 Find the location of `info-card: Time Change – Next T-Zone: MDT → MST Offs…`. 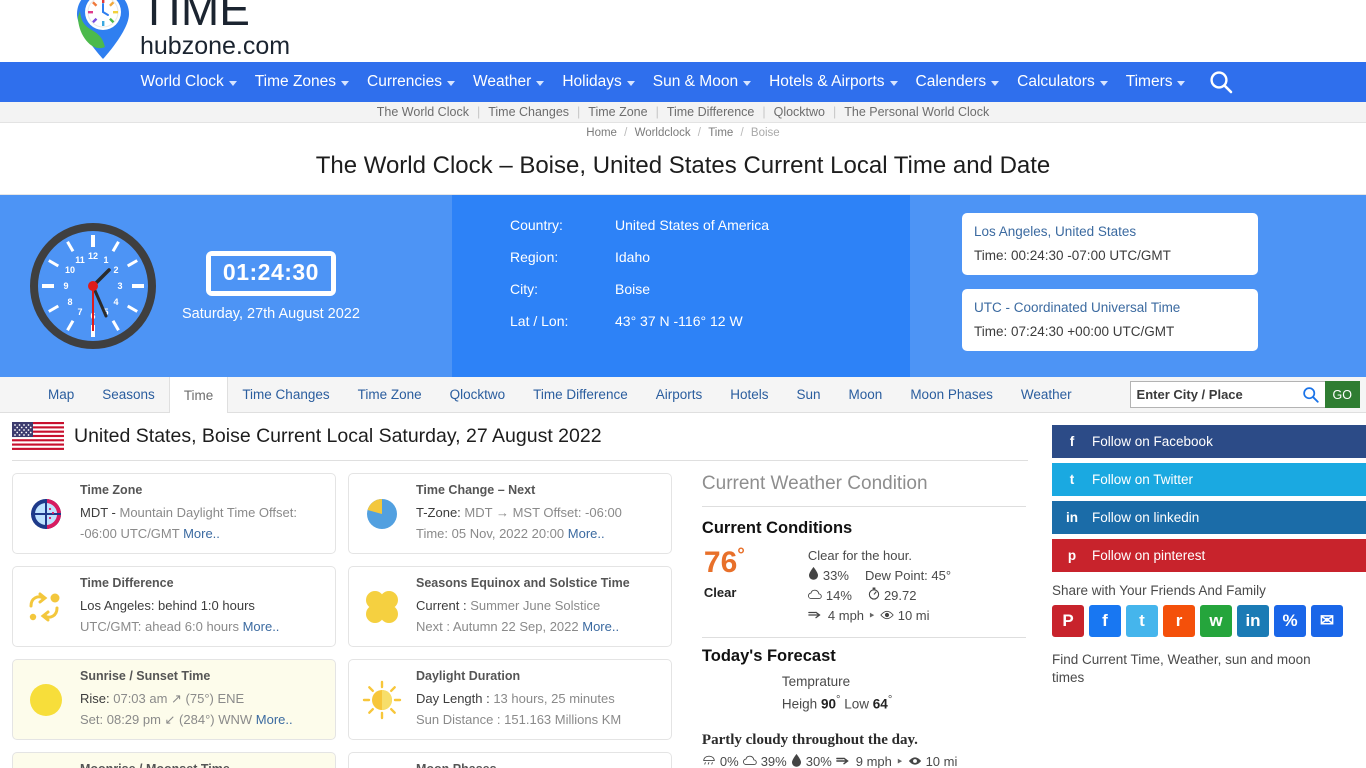

info-card: Time Change – Next T-Zone: MDT → MST Offs… is located at coordinates (510, 514).